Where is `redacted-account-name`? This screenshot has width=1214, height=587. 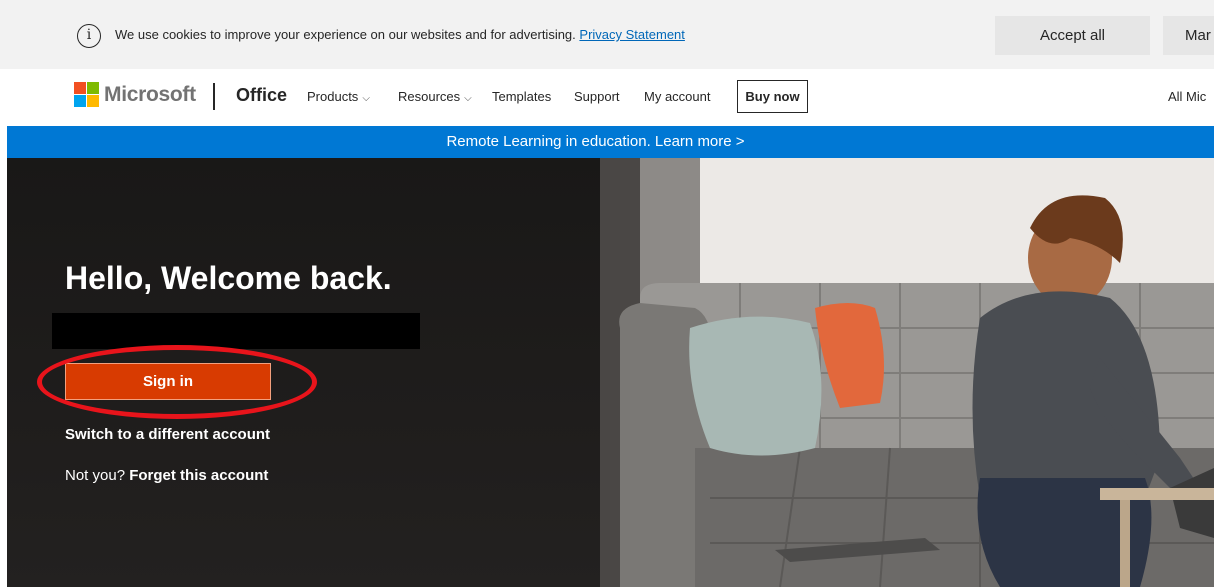
redacted-account-name is located at coordinates (236, 331).